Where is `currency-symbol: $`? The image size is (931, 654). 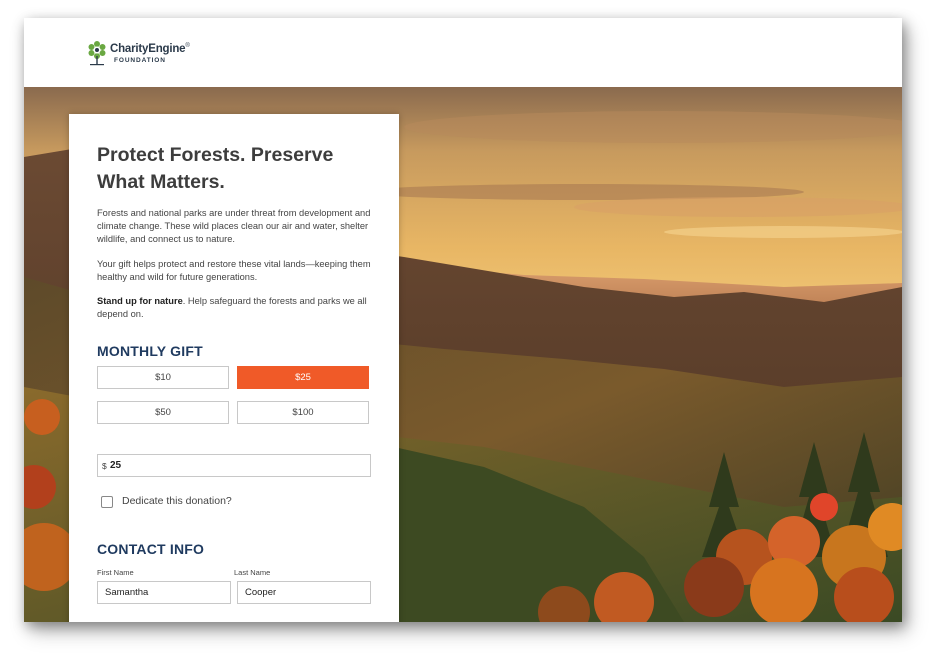
currency-symbol: $ is located at coordinates (104, 466).